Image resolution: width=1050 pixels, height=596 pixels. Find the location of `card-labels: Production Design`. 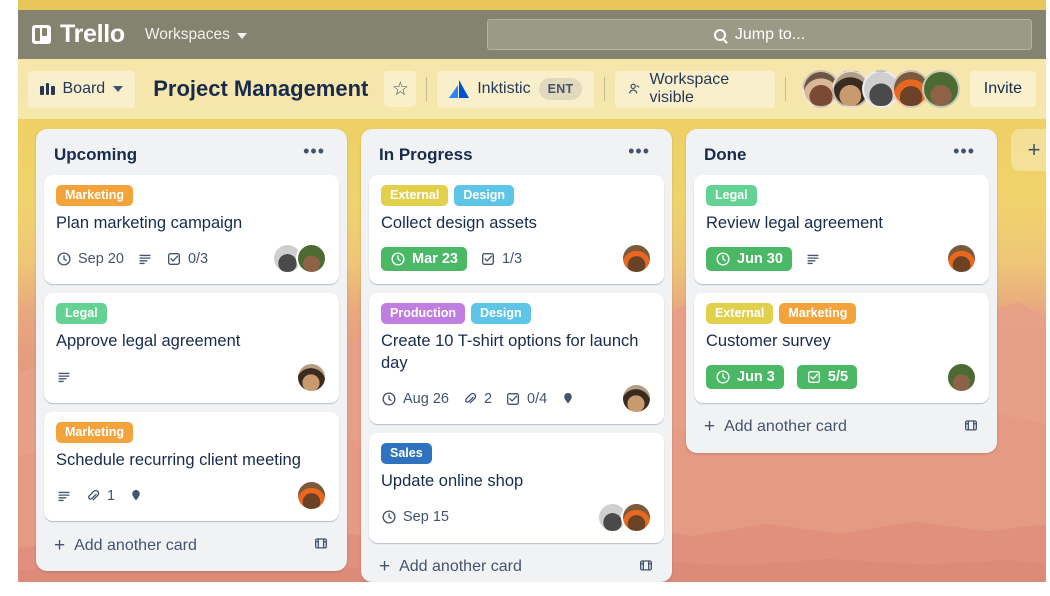

card-labels: Production Design is located at coordinates (516, 314).